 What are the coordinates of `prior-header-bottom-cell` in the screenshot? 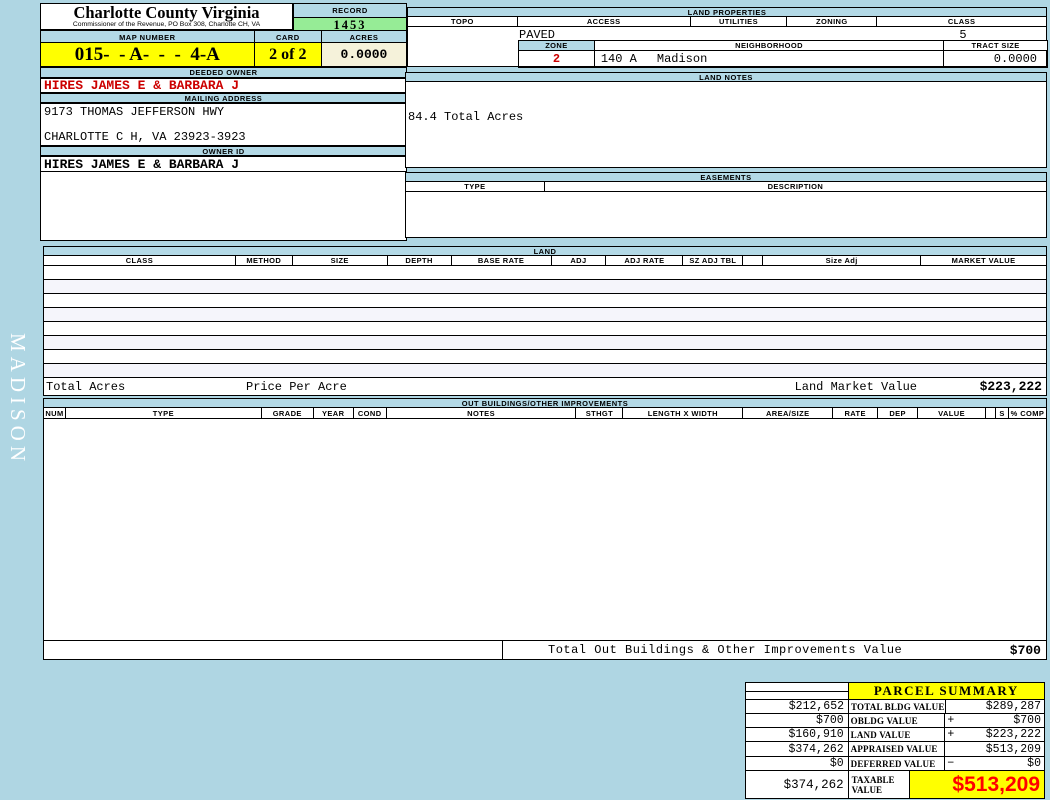 It's located at (797, 696).